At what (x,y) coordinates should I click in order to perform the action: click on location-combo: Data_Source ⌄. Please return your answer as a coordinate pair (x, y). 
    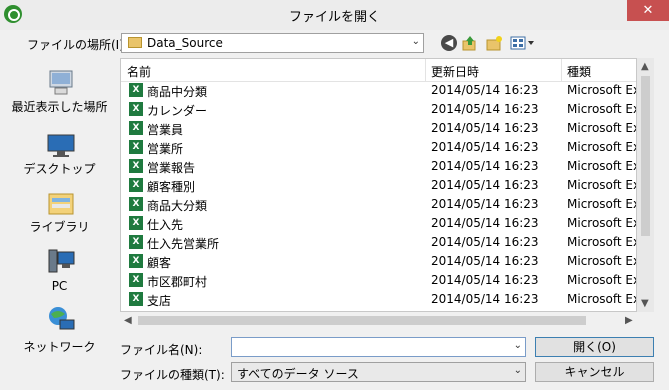
    Looking at the image, I should click on (272, 43).